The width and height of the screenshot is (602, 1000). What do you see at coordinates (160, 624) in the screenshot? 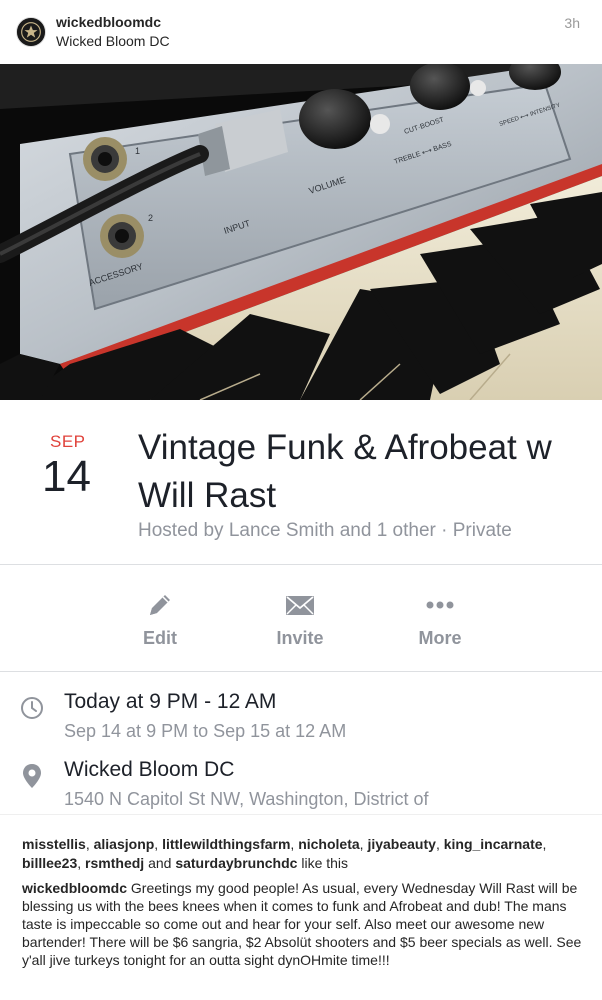
I see `edit-button: Edit` at bounding box center [160, 624].